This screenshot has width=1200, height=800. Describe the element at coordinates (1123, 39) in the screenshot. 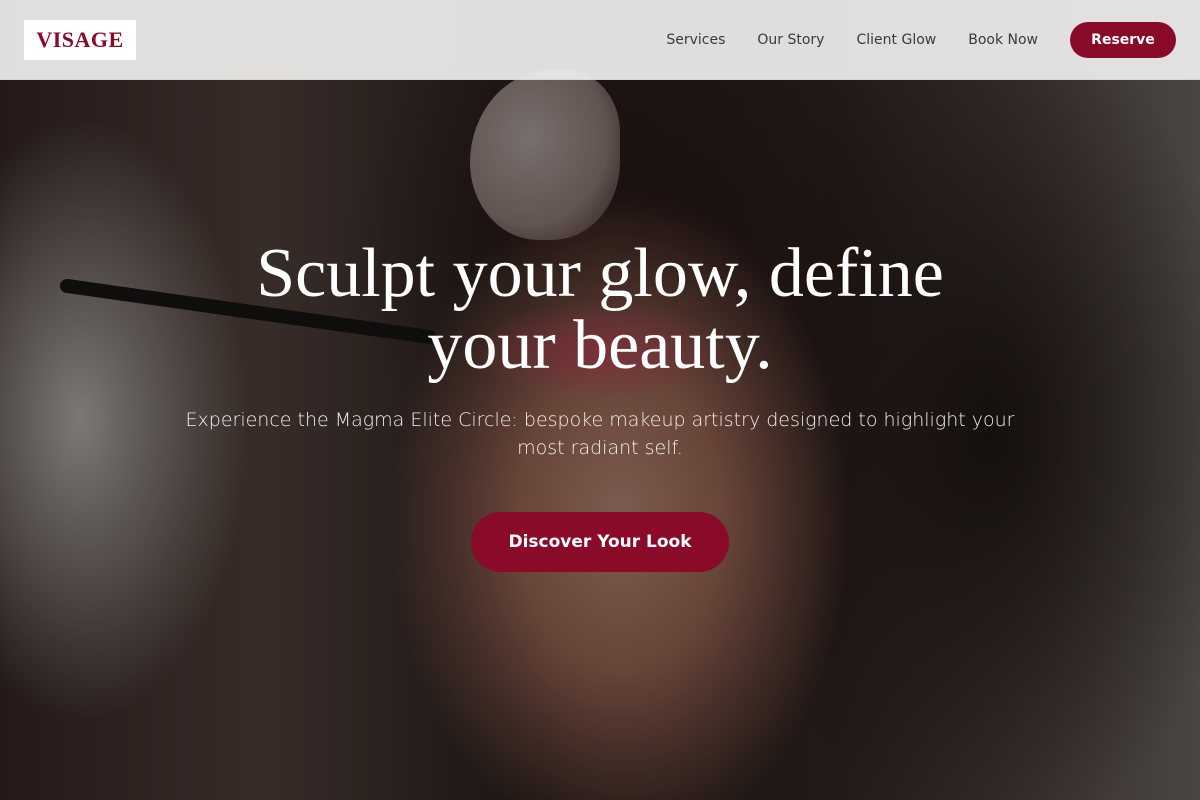

I see `reserve-button: Reserve` at that location.